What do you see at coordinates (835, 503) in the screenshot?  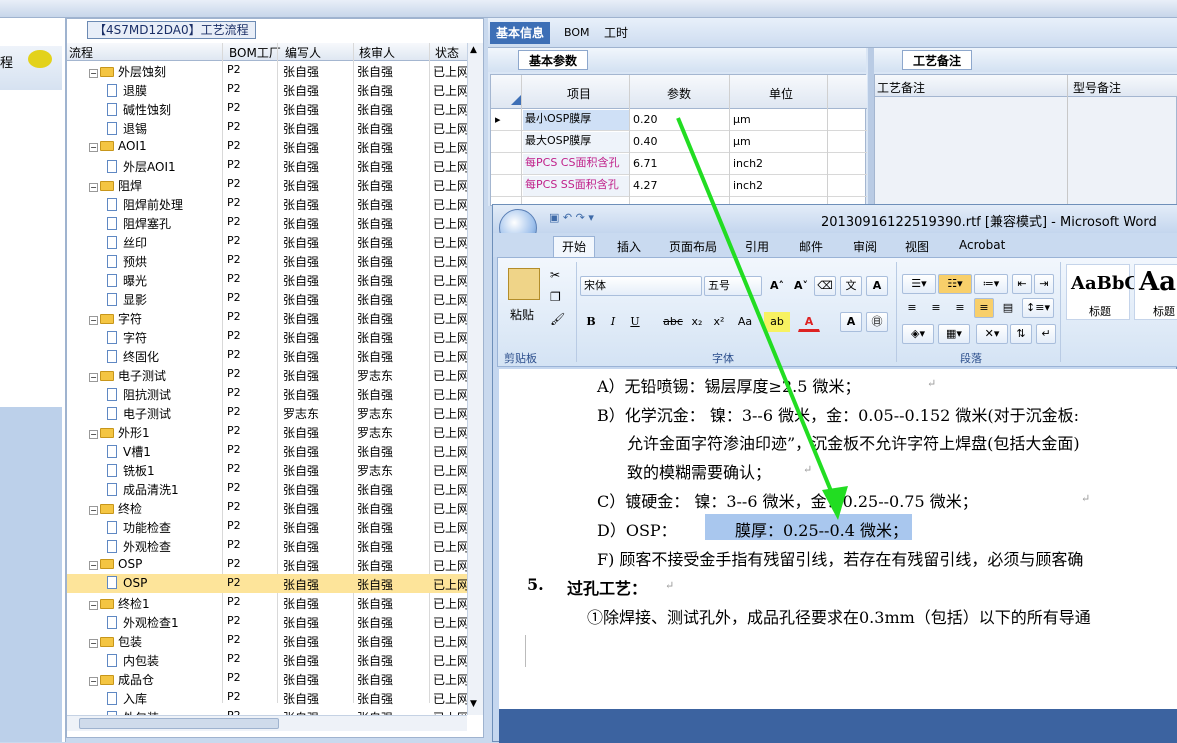 I see `arrow-head-icon` at bounding box center [835, 503].